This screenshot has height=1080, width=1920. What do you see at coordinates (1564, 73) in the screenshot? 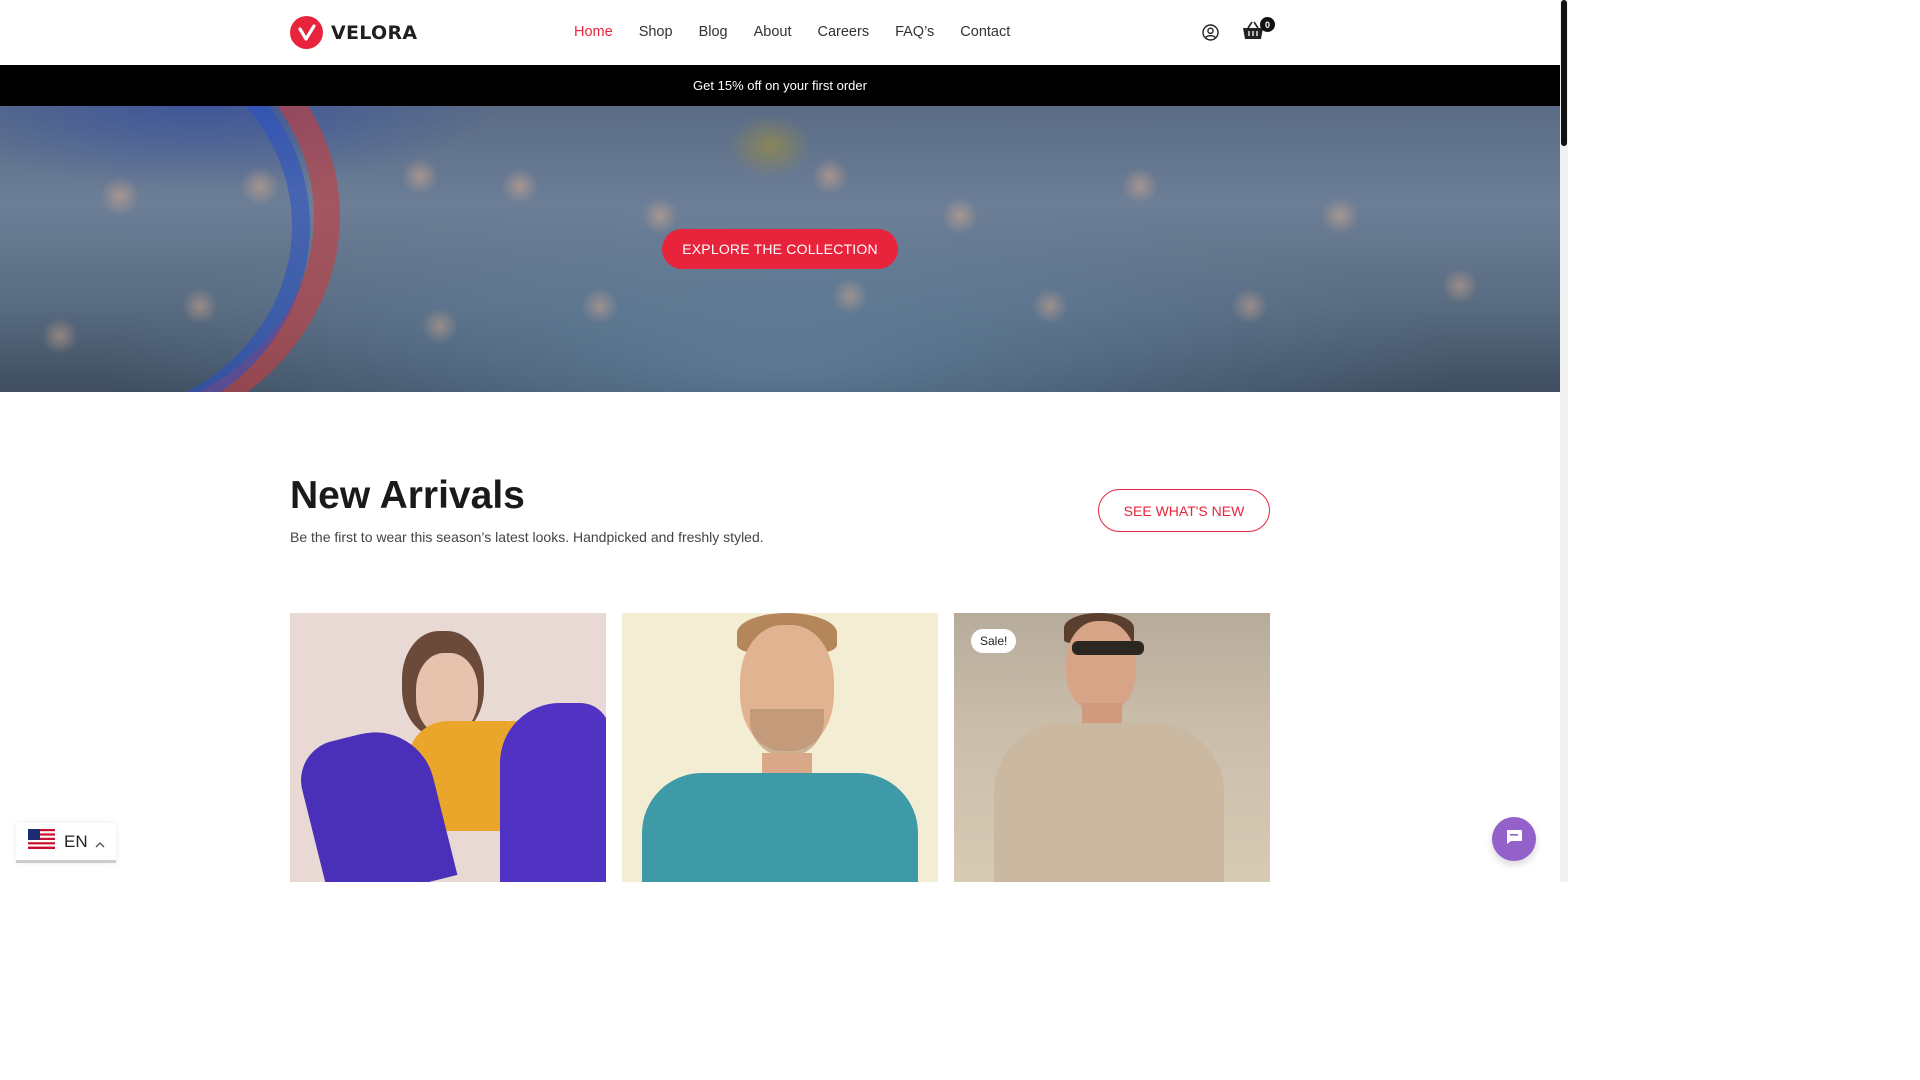
I see `scrollbar-thumb` at bounding box center [1564, 73].